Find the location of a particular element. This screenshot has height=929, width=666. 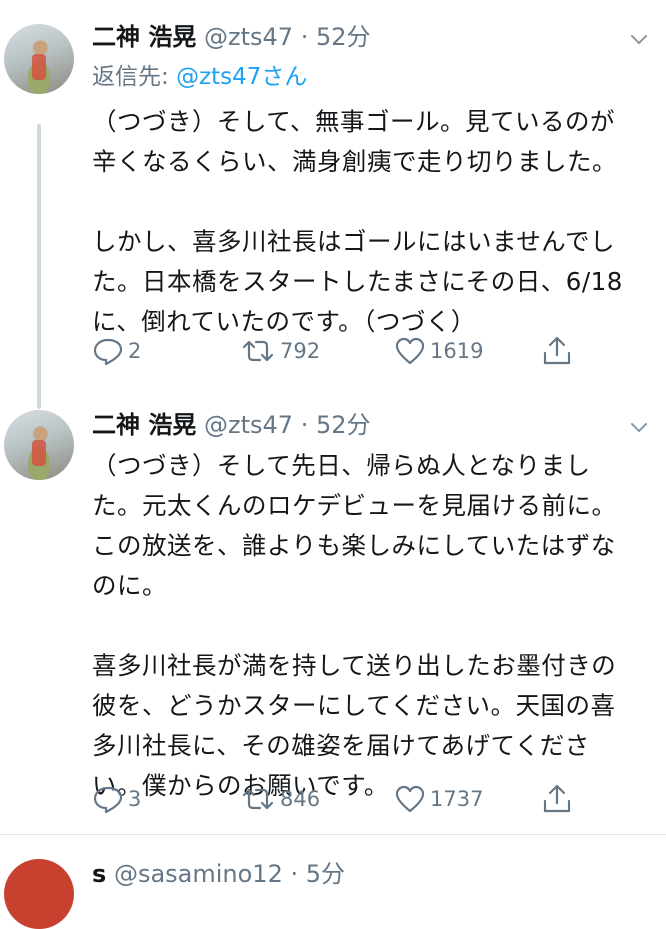

author-name: s is located at coordinates (99, 874).